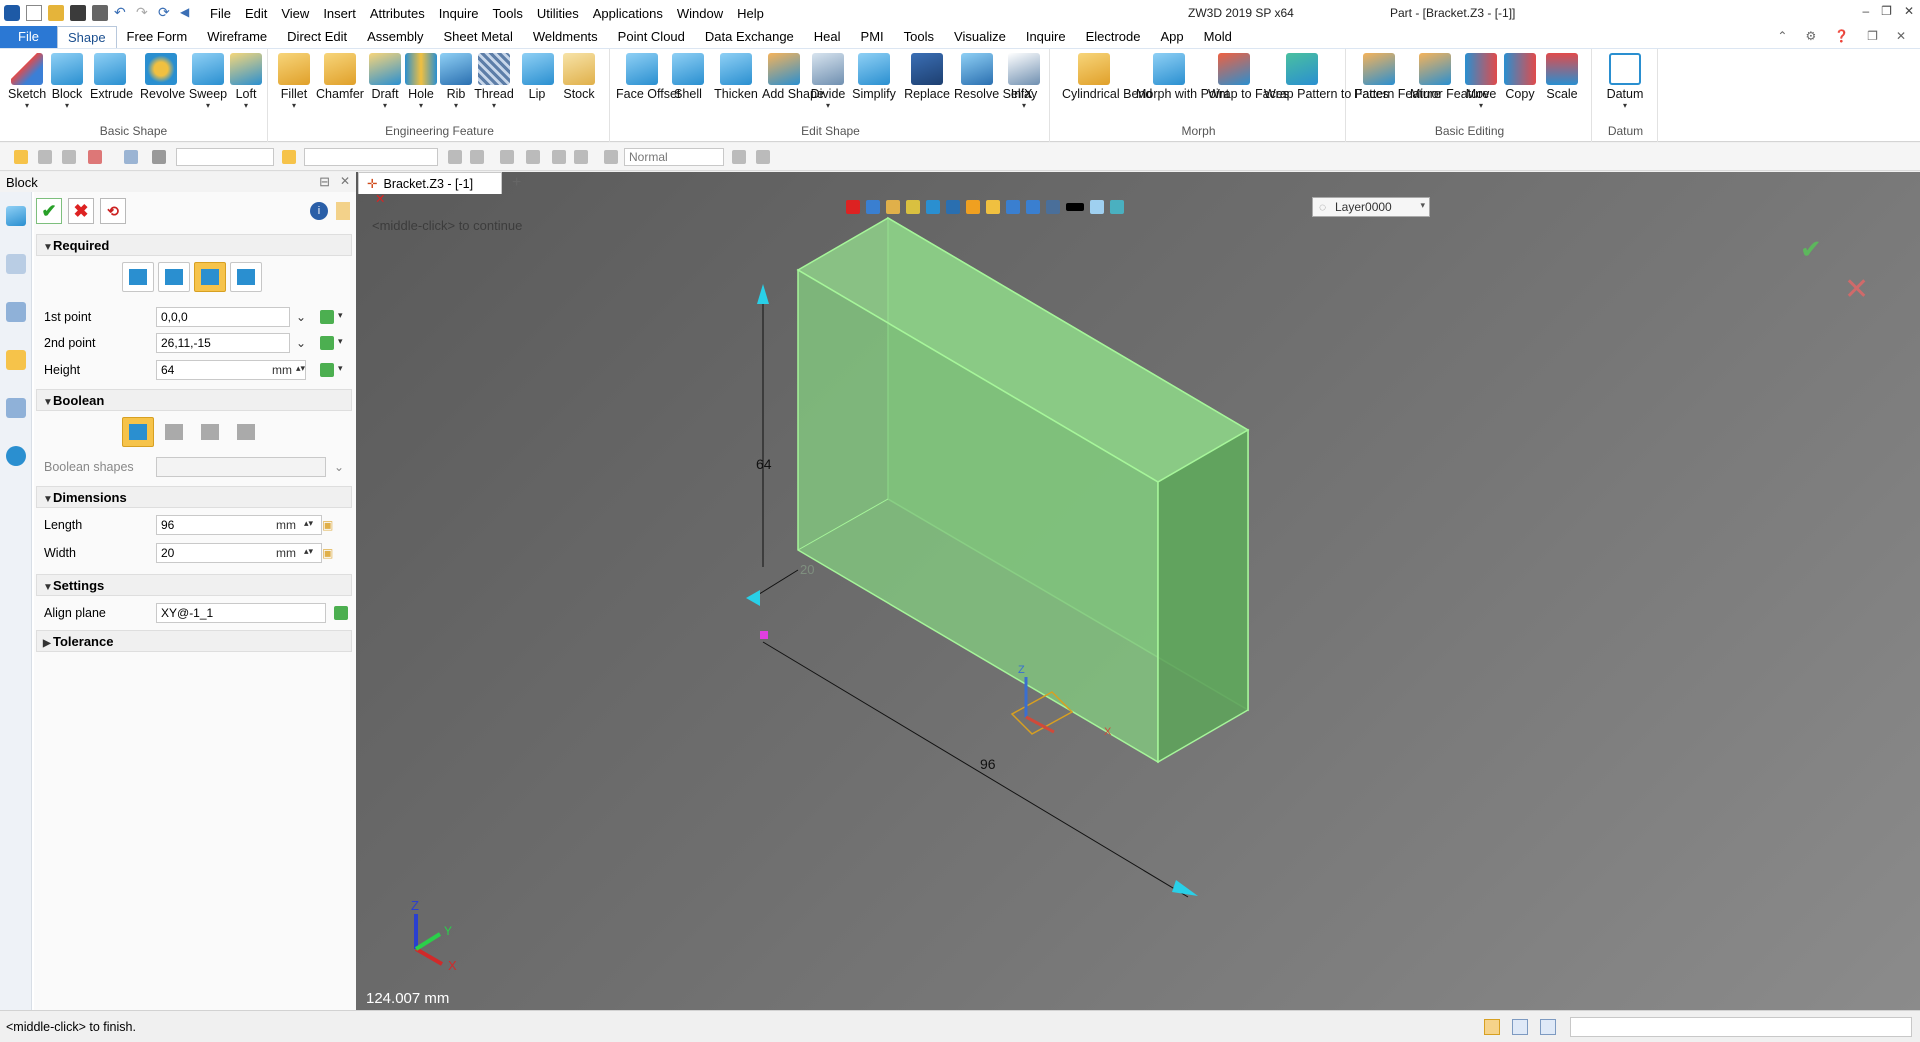 Image resolution: width=1920 pixels, height=1042 pixels. Describe the element at coordinates (16, 360) in the screenshot. I see `folder-icon` at that location.